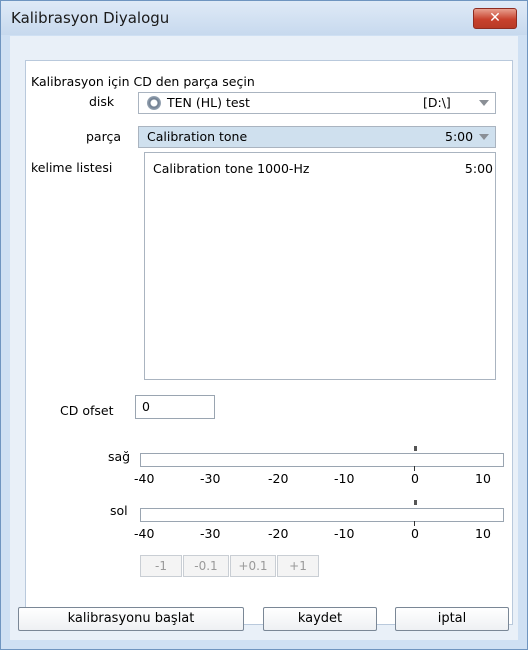  Describe the element at coordinates (175, 407) in the screenshot. I see `cd-offset-input: 0` at that location.